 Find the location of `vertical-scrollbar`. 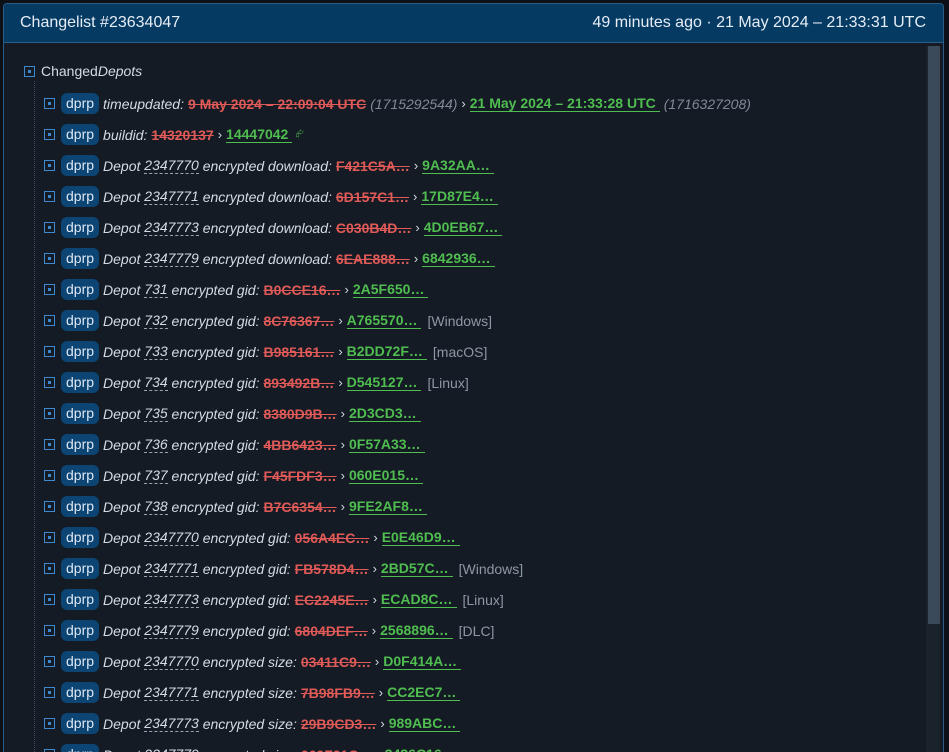

vertical-scrollbar is located at coordinates (933, 399).